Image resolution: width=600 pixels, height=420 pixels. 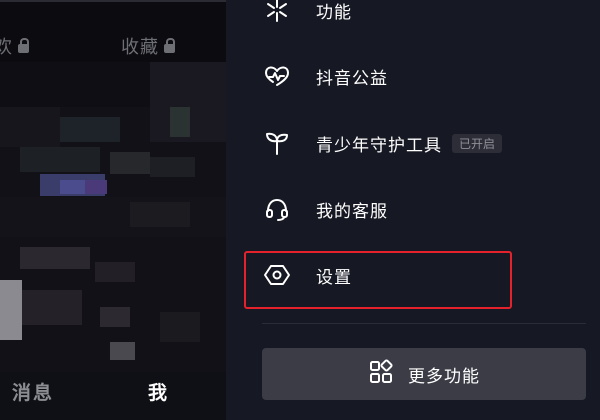 What do you see at coordinates (277, 76) in the screenshot?
I see `charity-heart-icon` at bounding box center [277, 76].